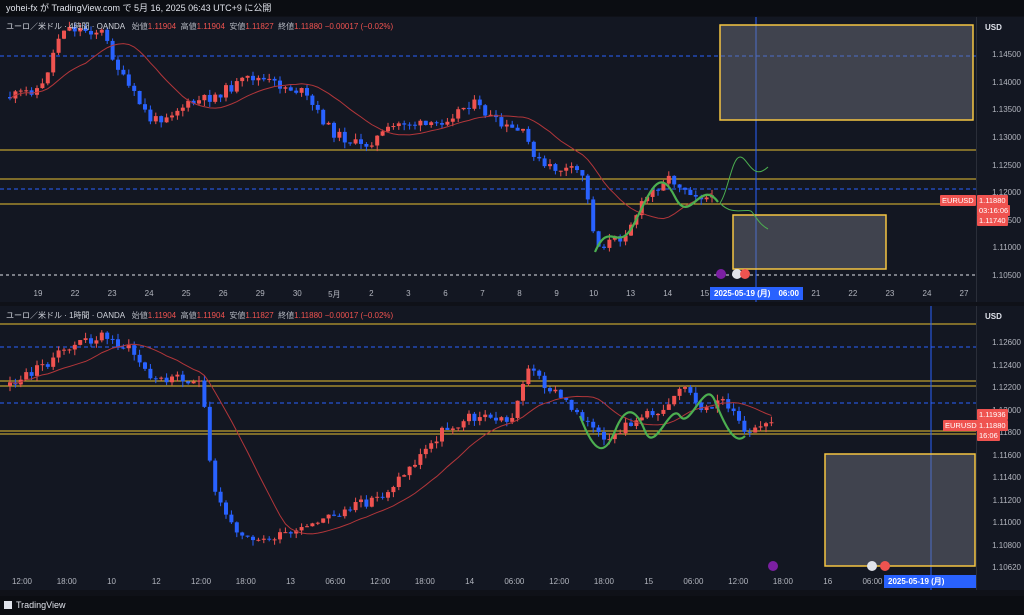 Image resolution: width=1024 pixels, height=615 pixels. What do you see at coordinates (445, 293) in the screenshot?
I see `time-tick: 6` at bounding box center [445, 293].